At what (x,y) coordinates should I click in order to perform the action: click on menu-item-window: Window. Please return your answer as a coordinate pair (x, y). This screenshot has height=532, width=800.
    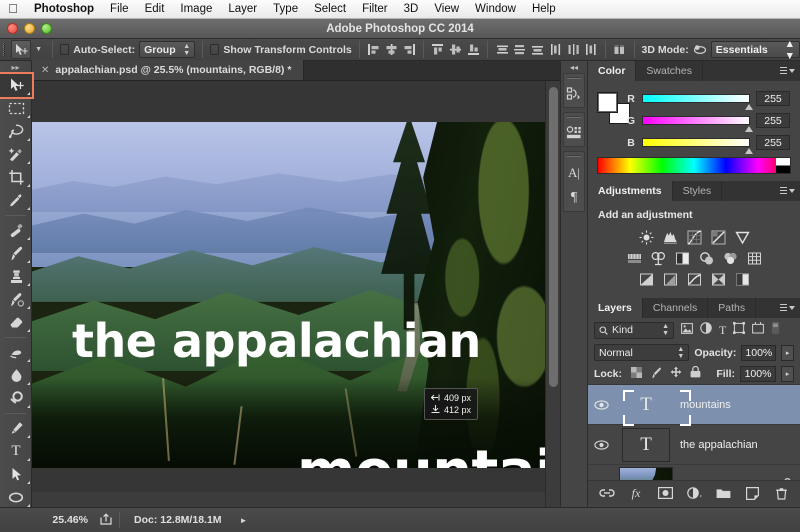
    Looking at the image, I should click on (495, 9).